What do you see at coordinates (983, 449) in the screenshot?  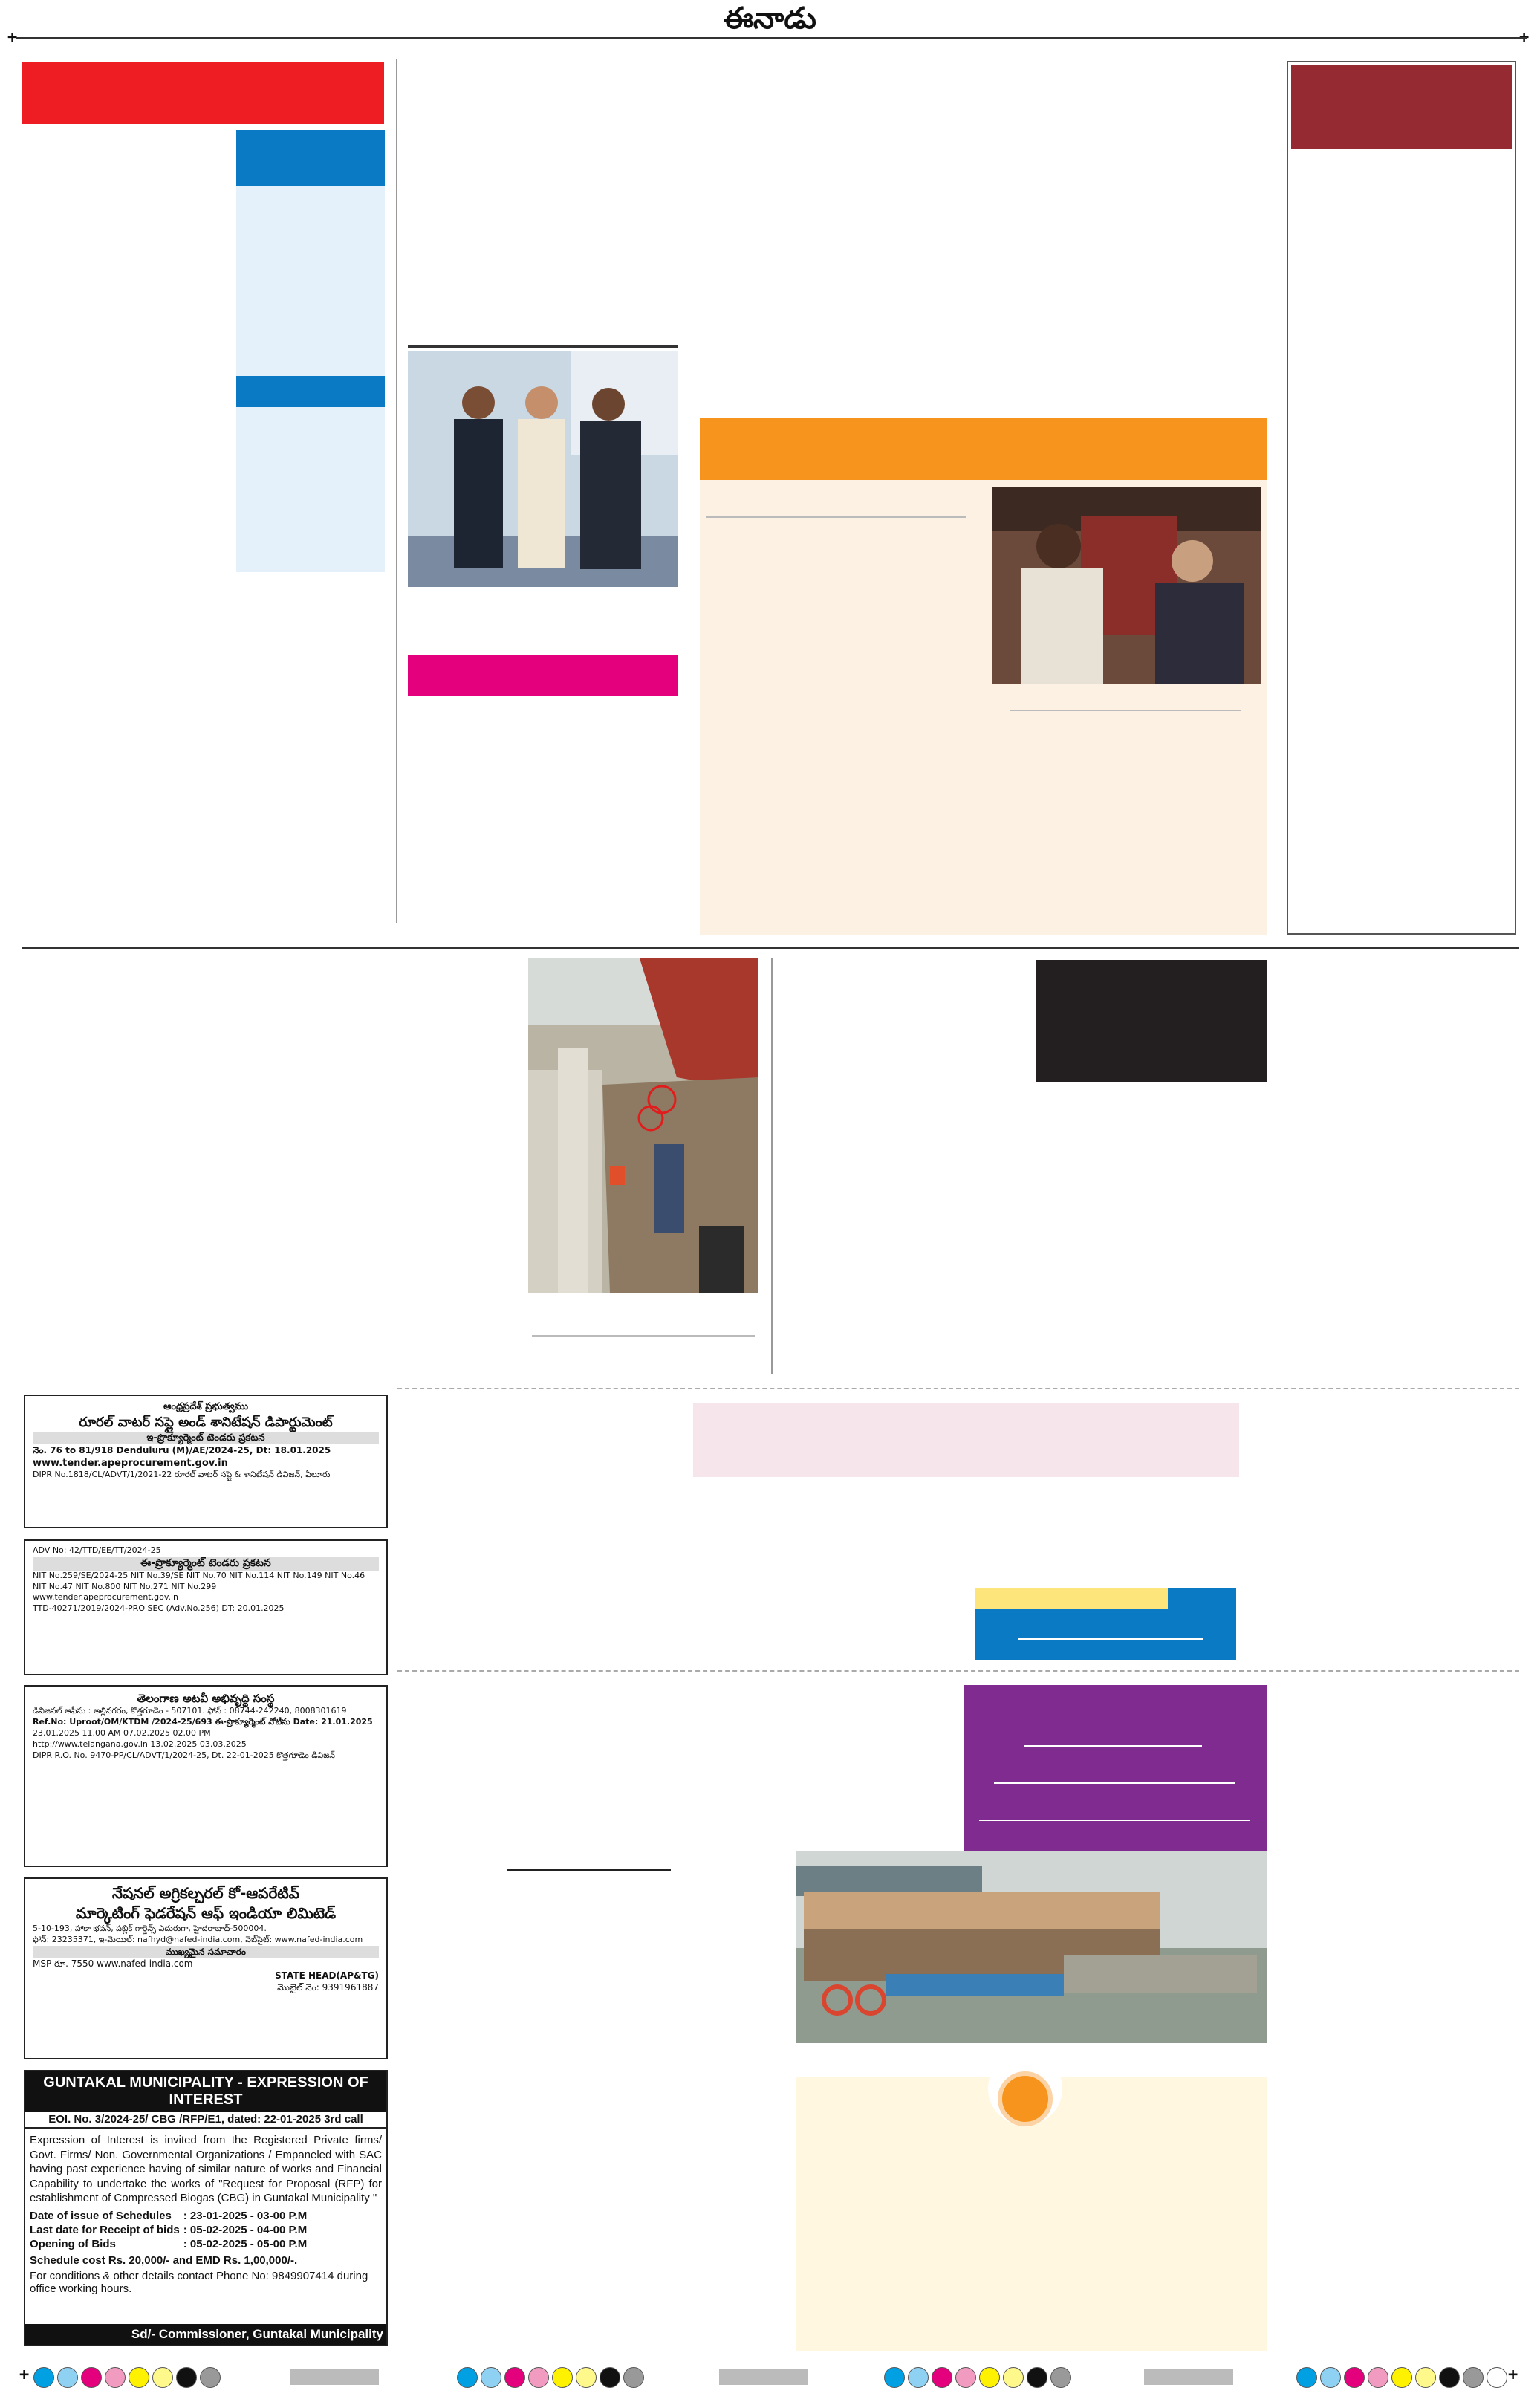 I see `orange-headline-block` at bounding box center [983, 449].